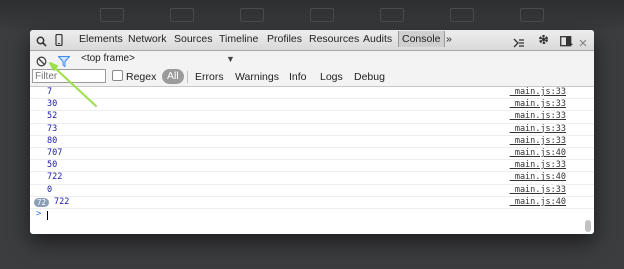 The image size is (624, 269). I want to click on background-app-toolbar, so click(312, 15).